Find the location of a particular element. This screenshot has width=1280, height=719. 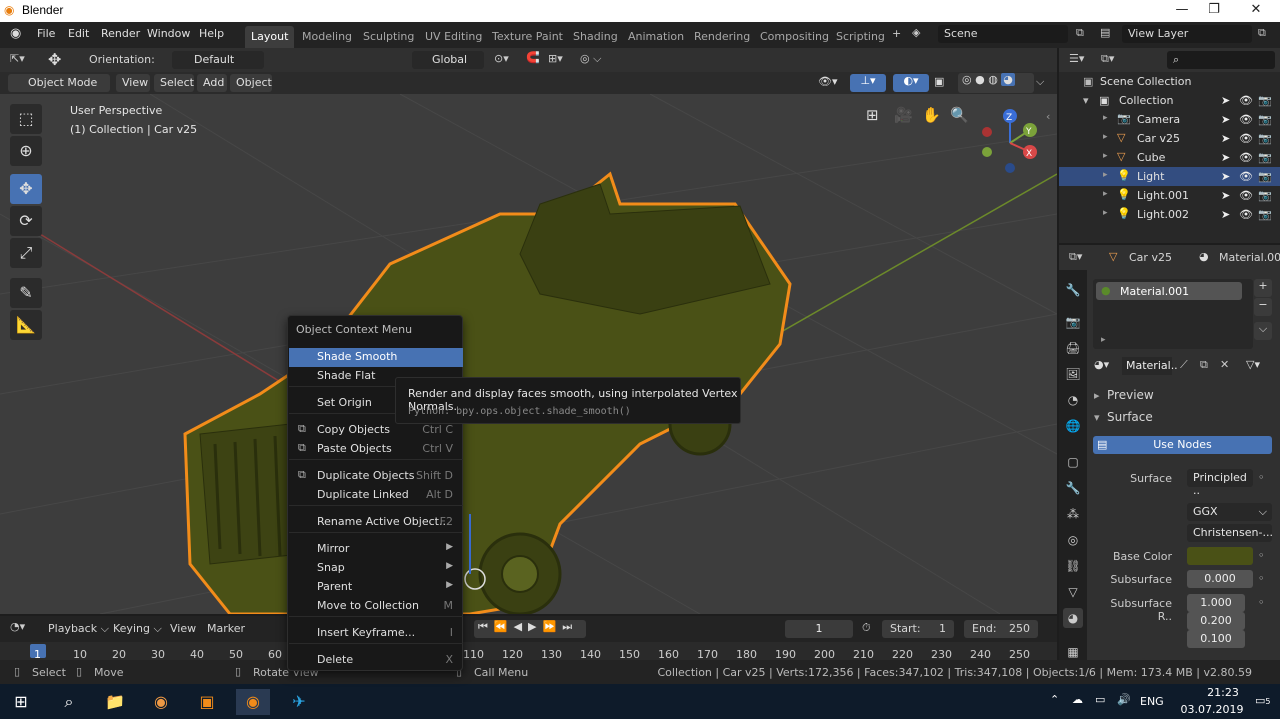

outliner-item: ▸ 💡 Light.001 ➤ 👁 📷 is located at coordinates (1169, 195).